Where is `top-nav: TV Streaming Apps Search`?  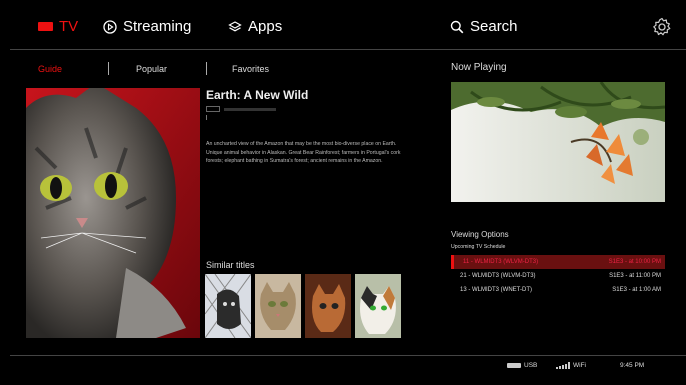
top-nav: TV Streaming Apps Search is located at coordinates (348, 29).